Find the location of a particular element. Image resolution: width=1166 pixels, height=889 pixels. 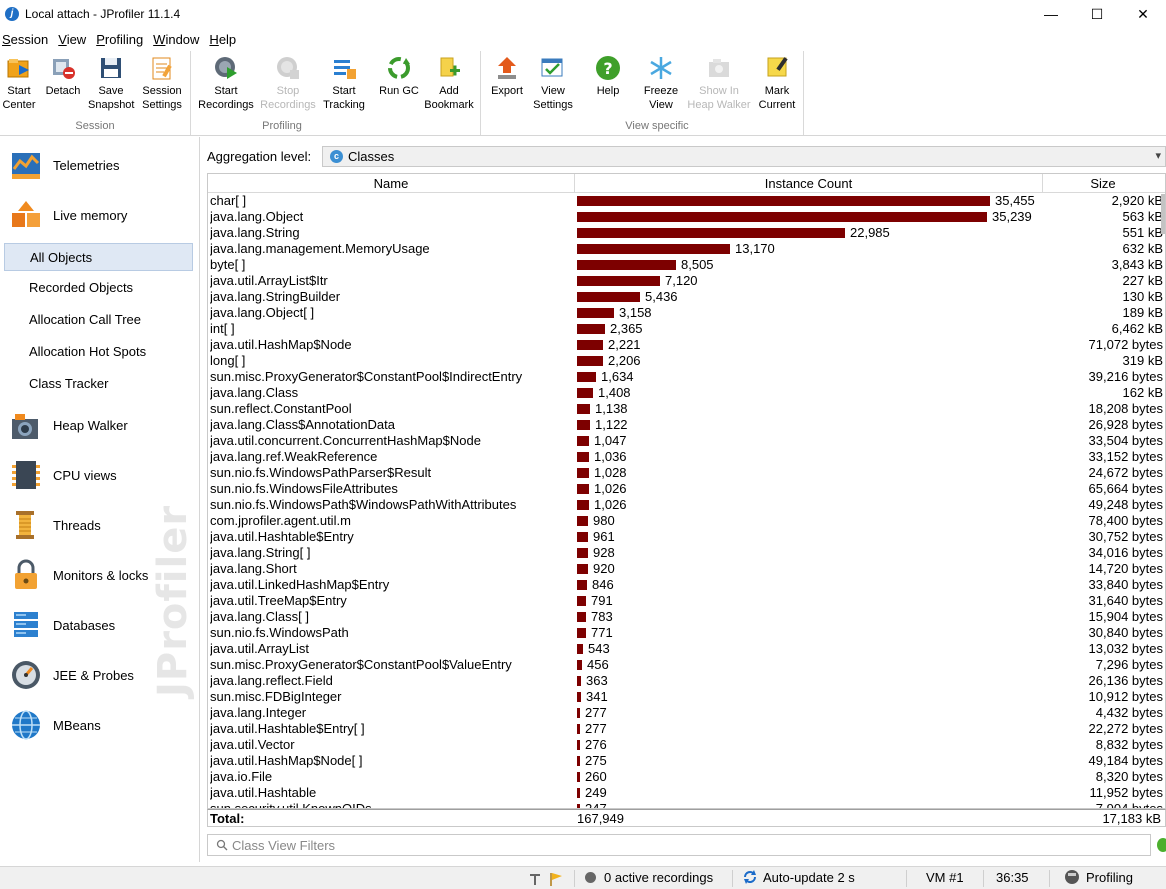

instance-count-cell: 275 is located at coordinates (596, 760).